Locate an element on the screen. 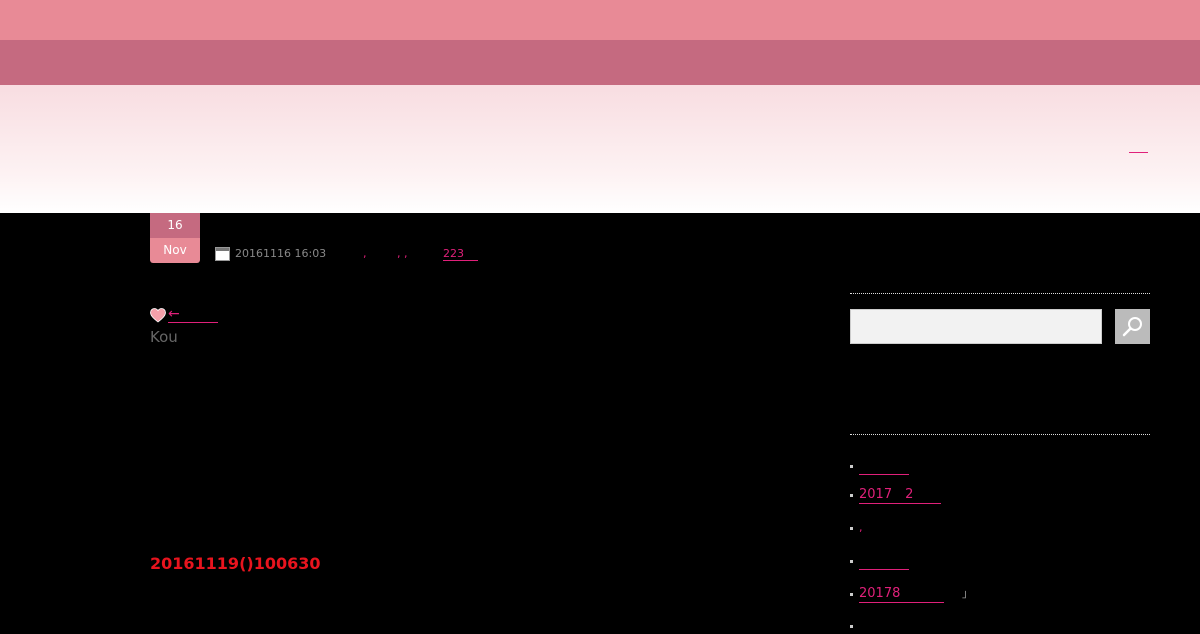  search-input is located at coordinates (976, 326).